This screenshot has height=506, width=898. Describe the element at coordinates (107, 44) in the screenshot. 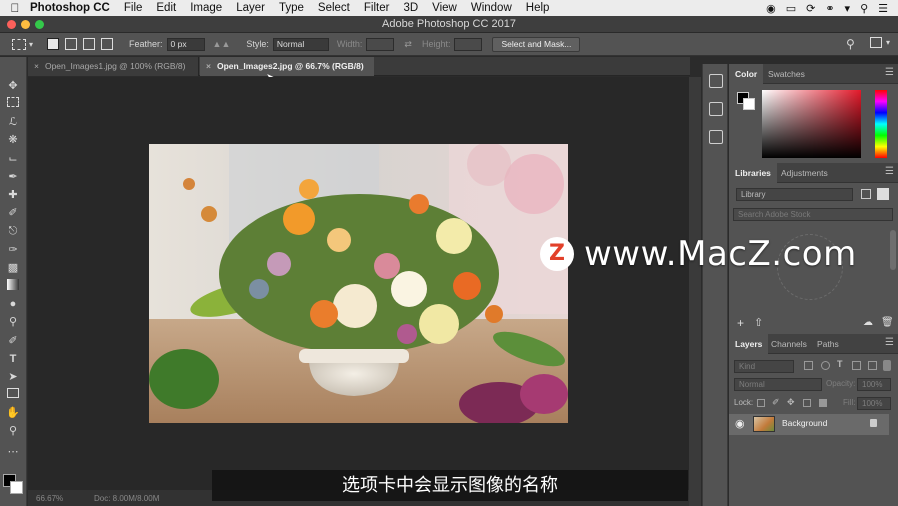

I see `intersect-selection-icon` at that location.